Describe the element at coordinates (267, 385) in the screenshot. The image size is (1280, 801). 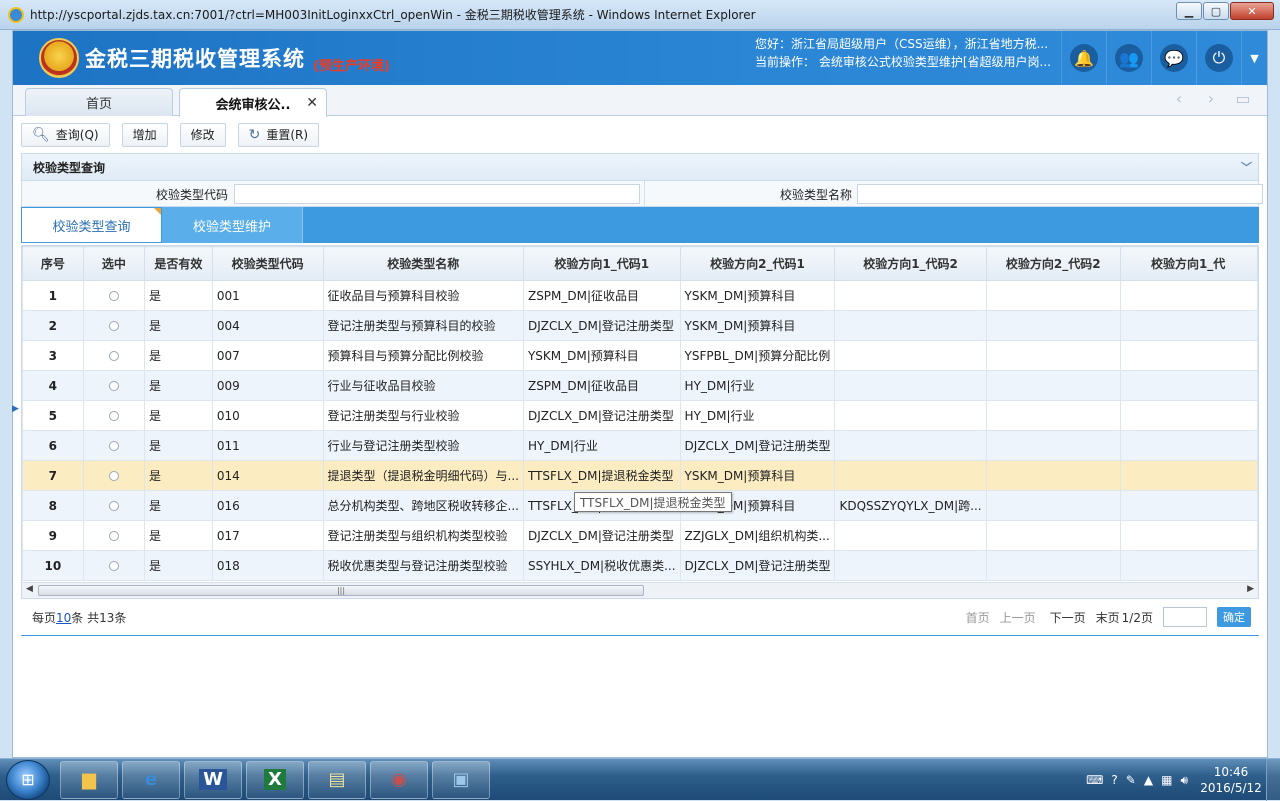
I see `table-cell: 009` at that location.